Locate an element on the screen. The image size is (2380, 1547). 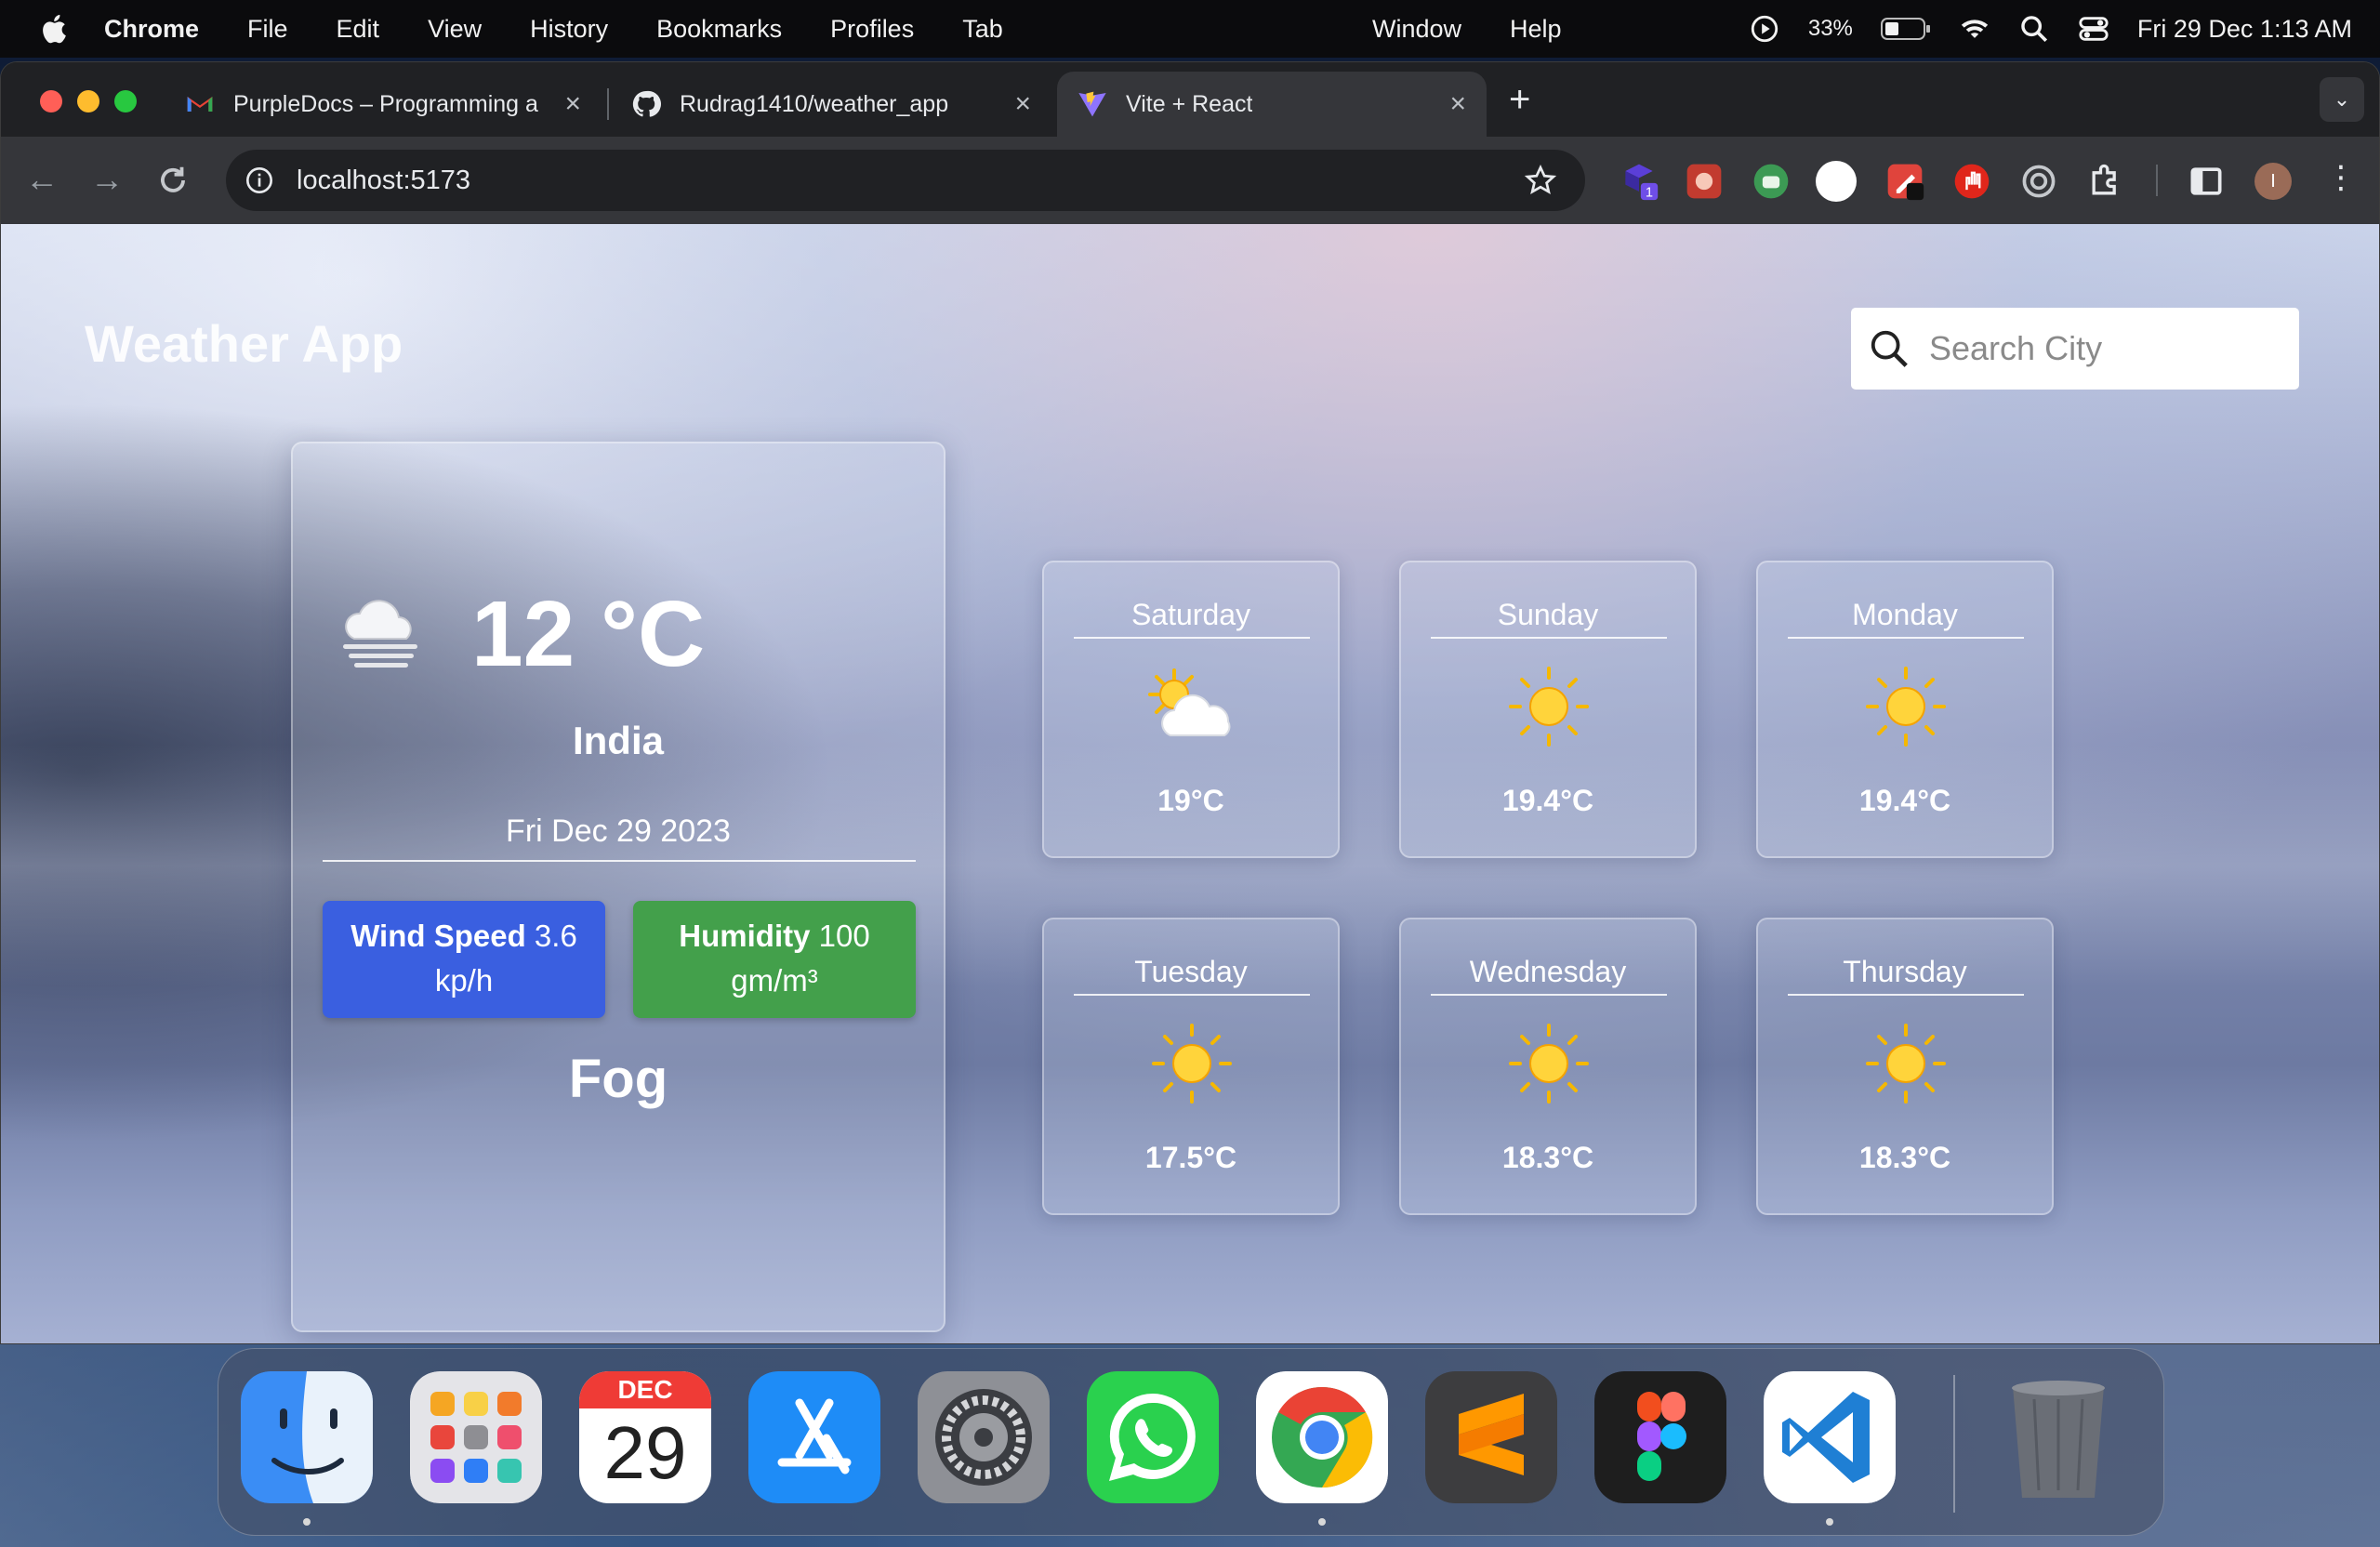
address-bar: localhost:5173 is located at coordinates (905, 180).